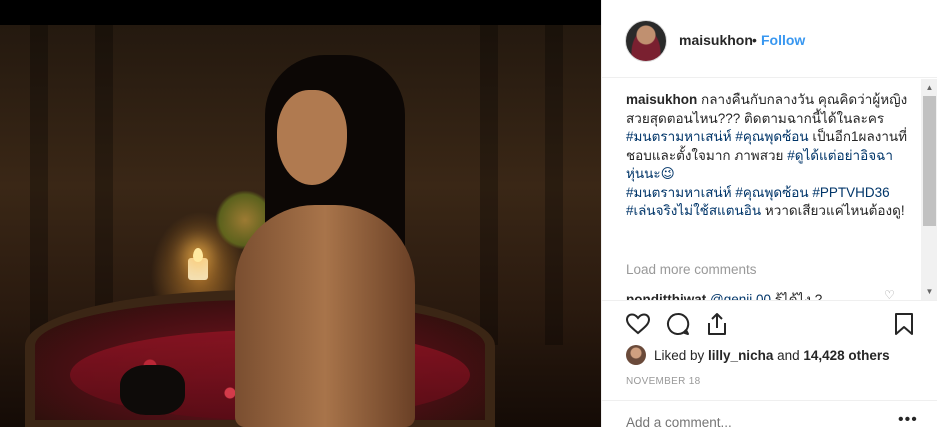 The height and width of the screenshot is (427, 937). I want to click on photo-top-bar, so click(300, 12).